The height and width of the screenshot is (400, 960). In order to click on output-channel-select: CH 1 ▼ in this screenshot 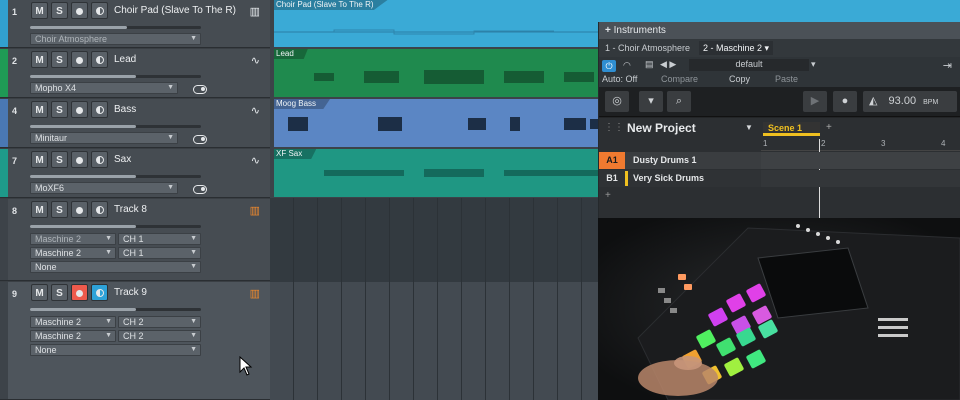, I will do `click(159, 253)`.